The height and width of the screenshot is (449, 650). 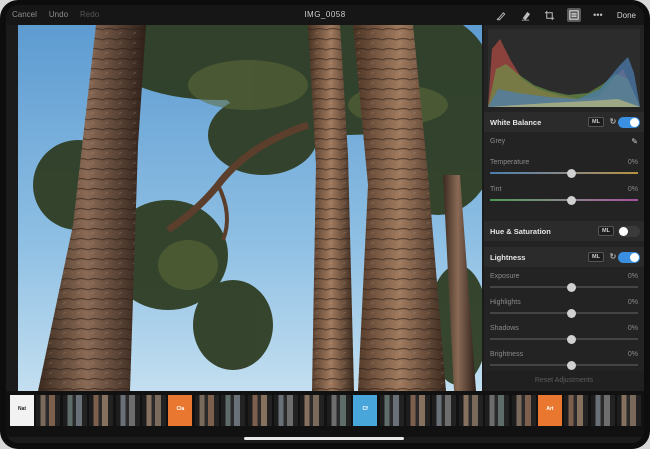 What do you see at coordinates (564, 365) in the screenshot?
I see `brightness-slider` at bounding box center [564, 365].